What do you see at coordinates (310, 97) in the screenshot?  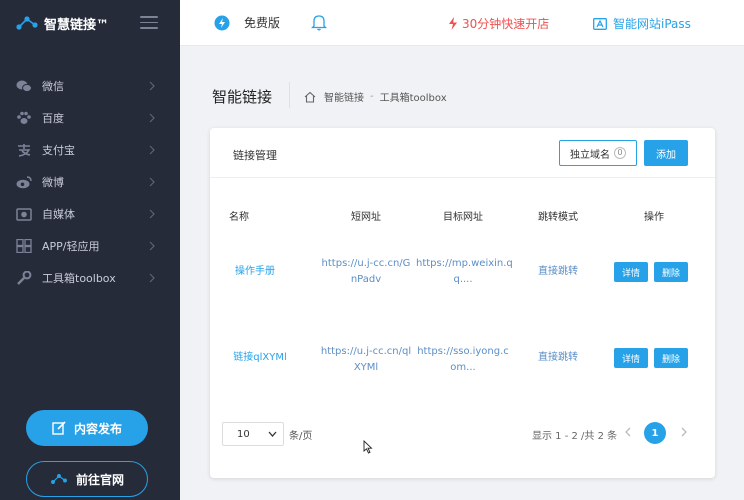 I see `home-icon` at bounding box center [310, 97].